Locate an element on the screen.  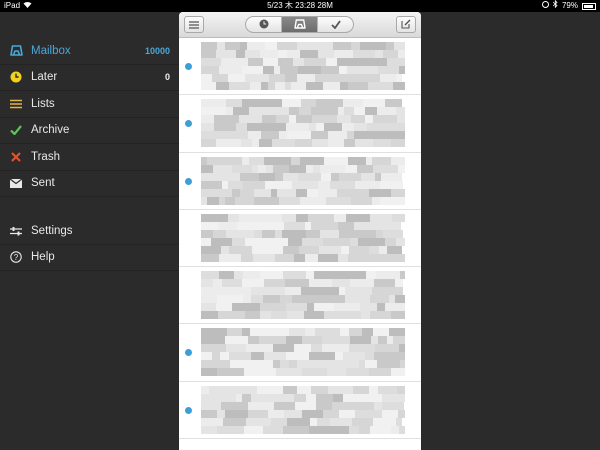
sidebar-item-trash: Trash is located at coordinates (90, 157).